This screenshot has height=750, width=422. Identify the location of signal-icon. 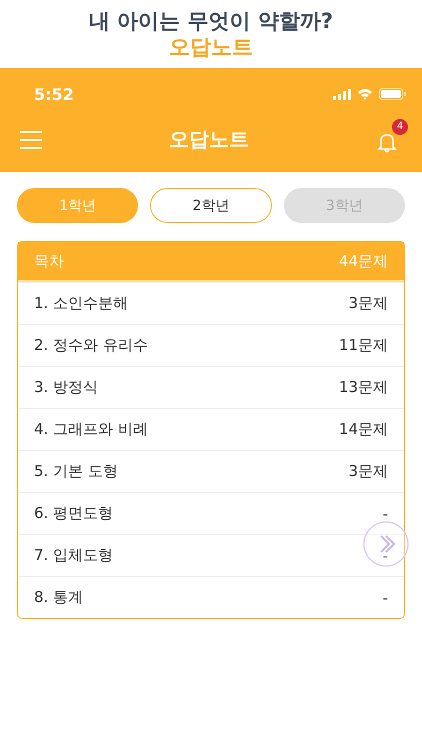
(342, 94).